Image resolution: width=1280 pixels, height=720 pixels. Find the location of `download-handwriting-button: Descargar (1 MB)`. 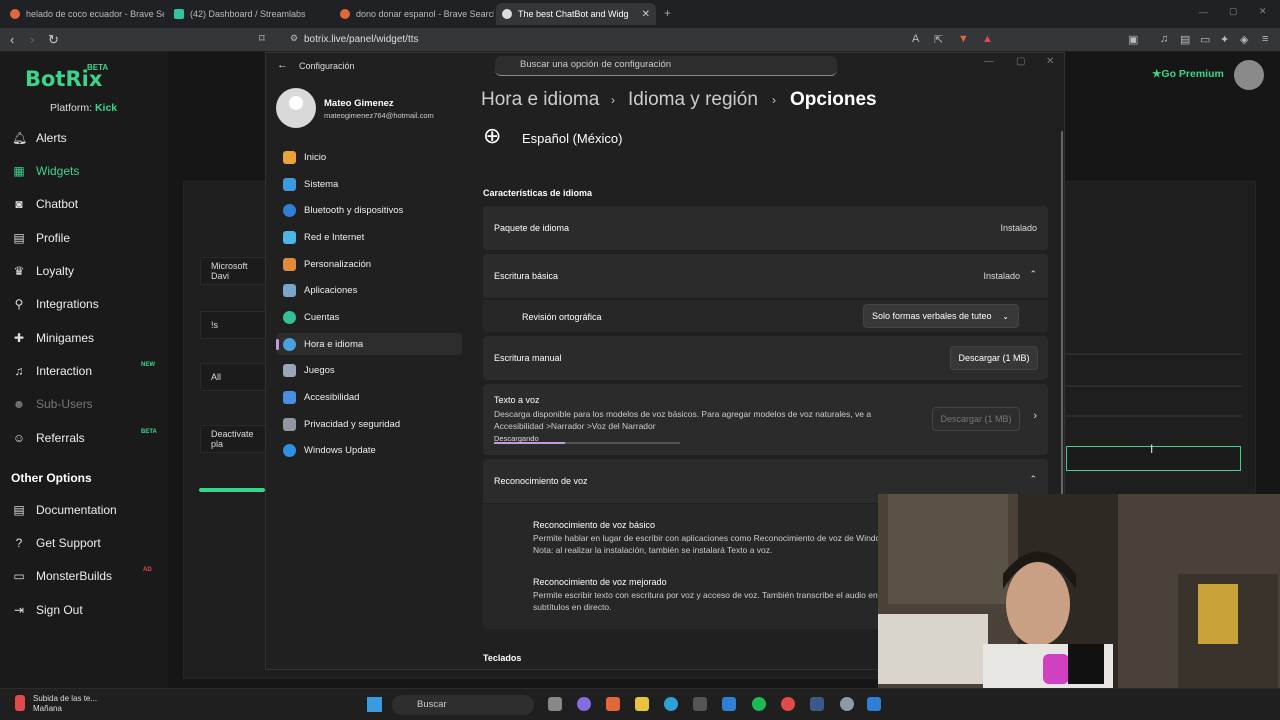

download-handwriting-button: Descargar (1 MB) is located at coordinates (994, 358).